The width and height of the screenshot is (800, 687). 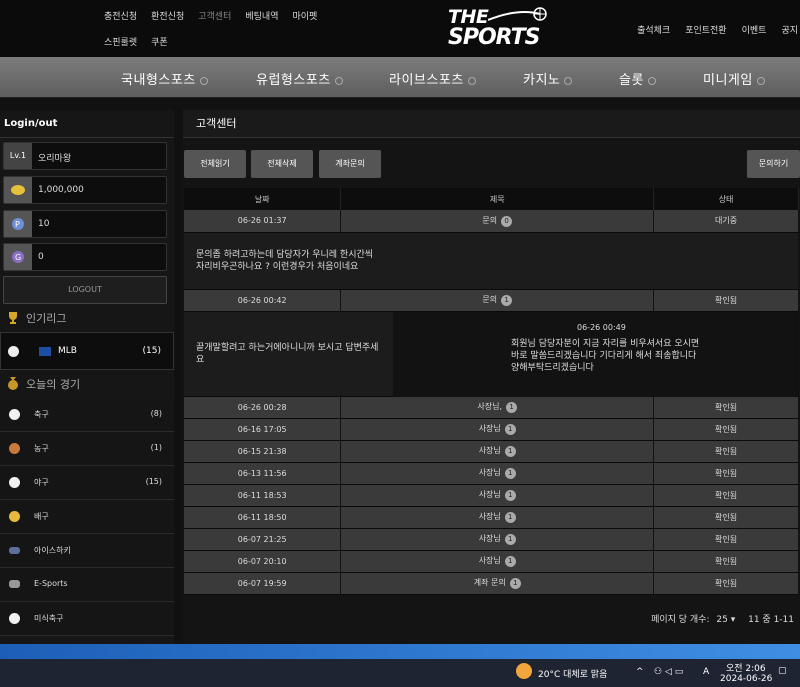 I want to click on info-icon, so click(x=568, y=80).